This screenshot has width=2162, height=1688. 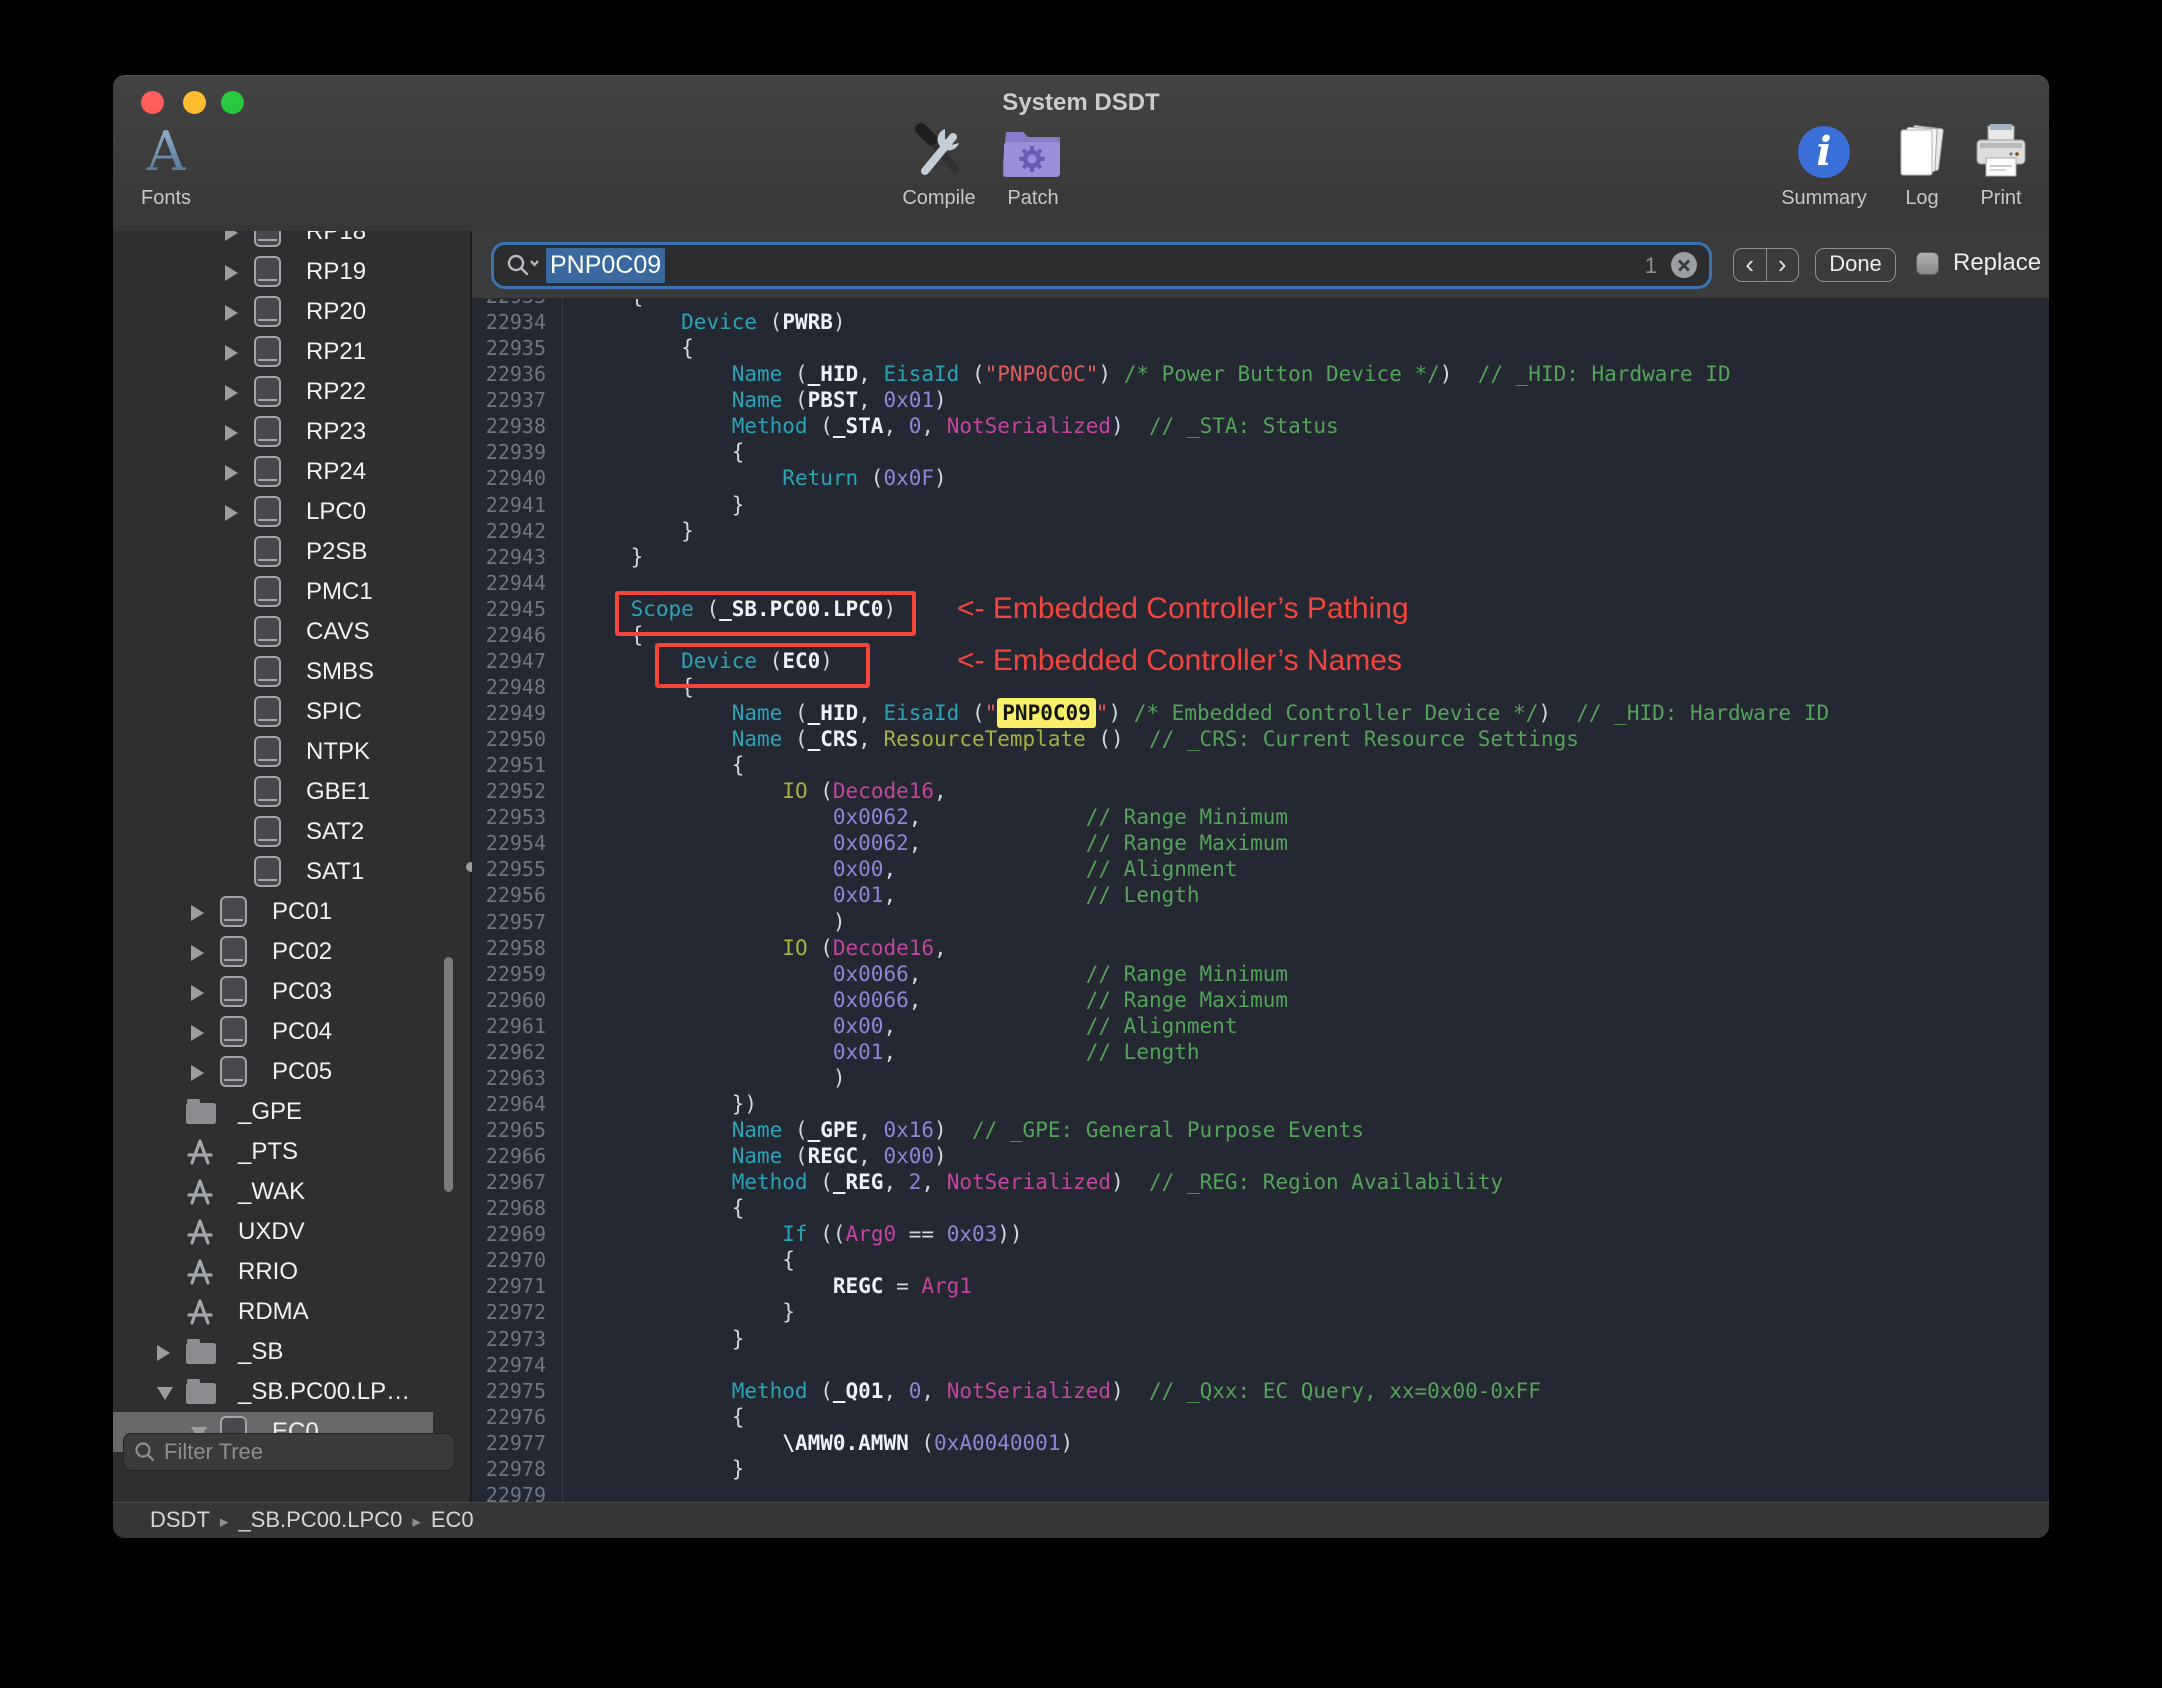 I want to click on sidebar-item--sb: _SB, so click(x=273, y=1352).